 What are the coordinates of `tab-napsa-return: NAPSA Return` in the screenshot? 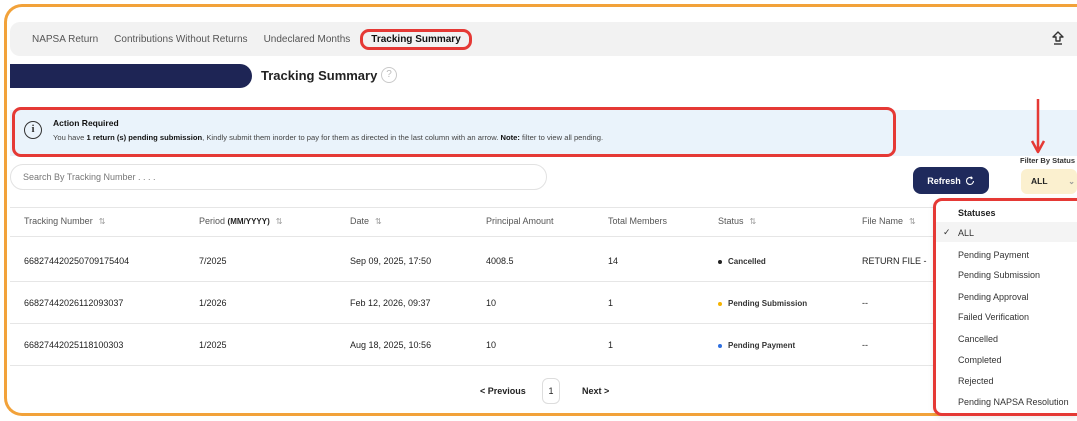 It's located at (65, 39).